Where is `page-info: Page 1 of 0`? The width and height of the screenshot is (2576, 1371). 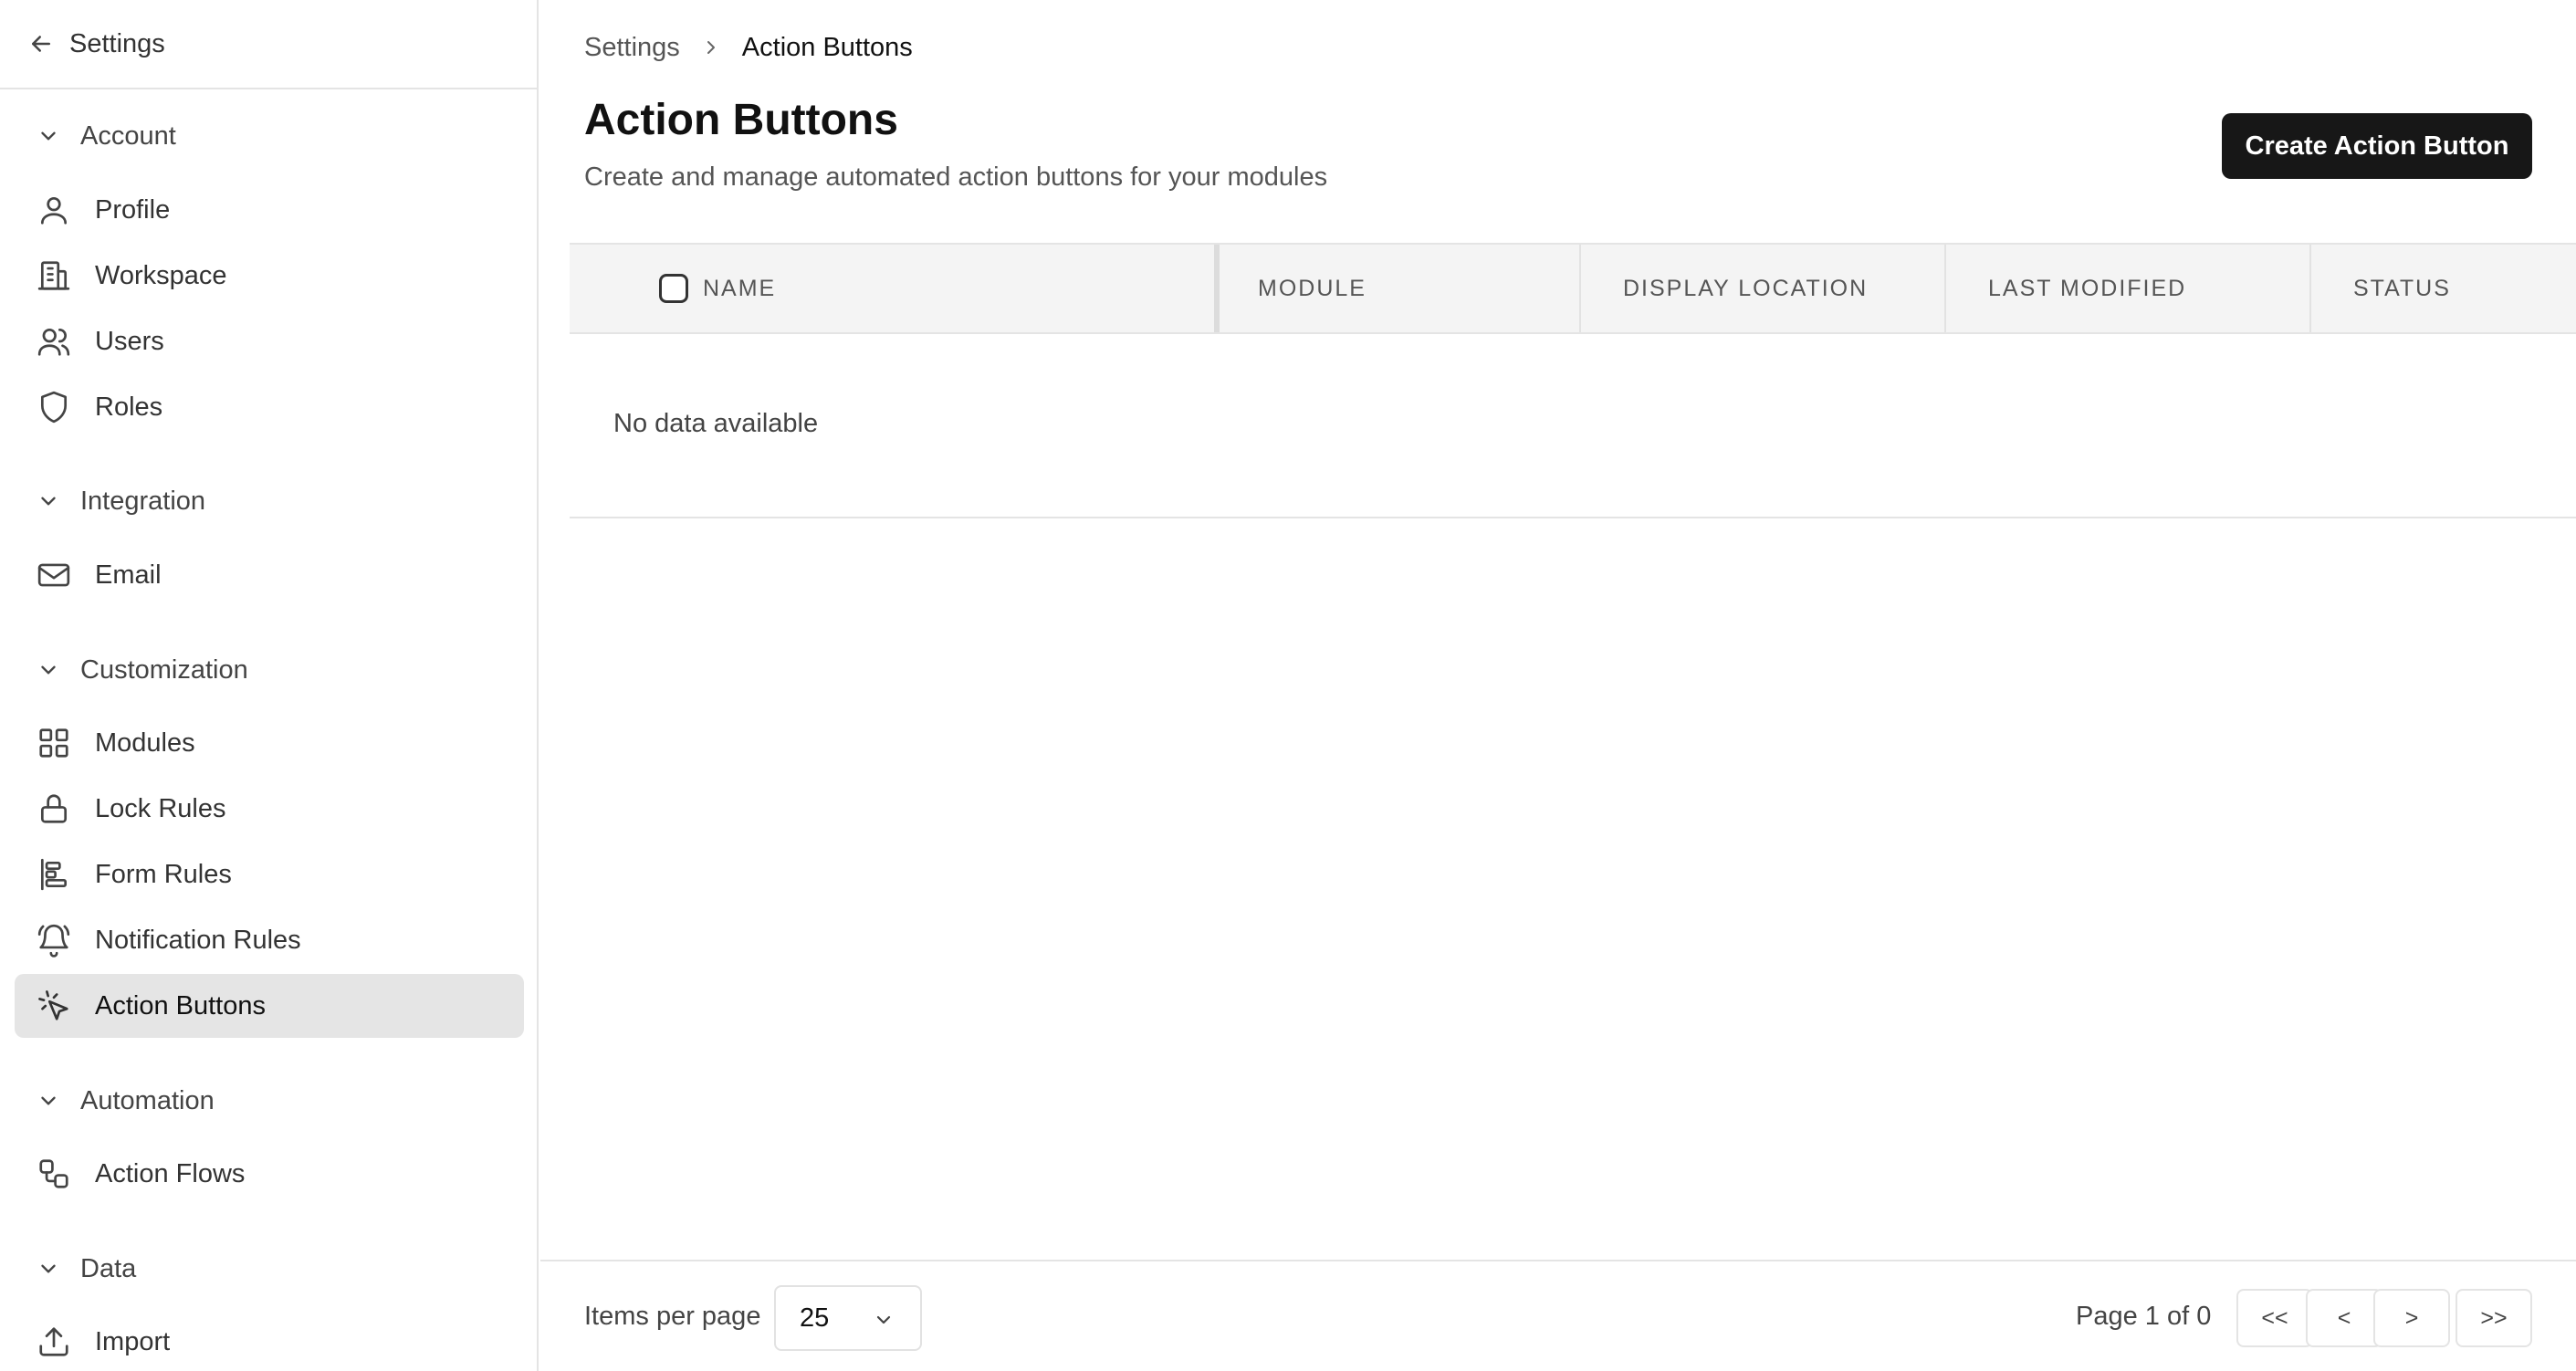 page-info: Page 1 of 0 is located at coordinates (2144, 1316).